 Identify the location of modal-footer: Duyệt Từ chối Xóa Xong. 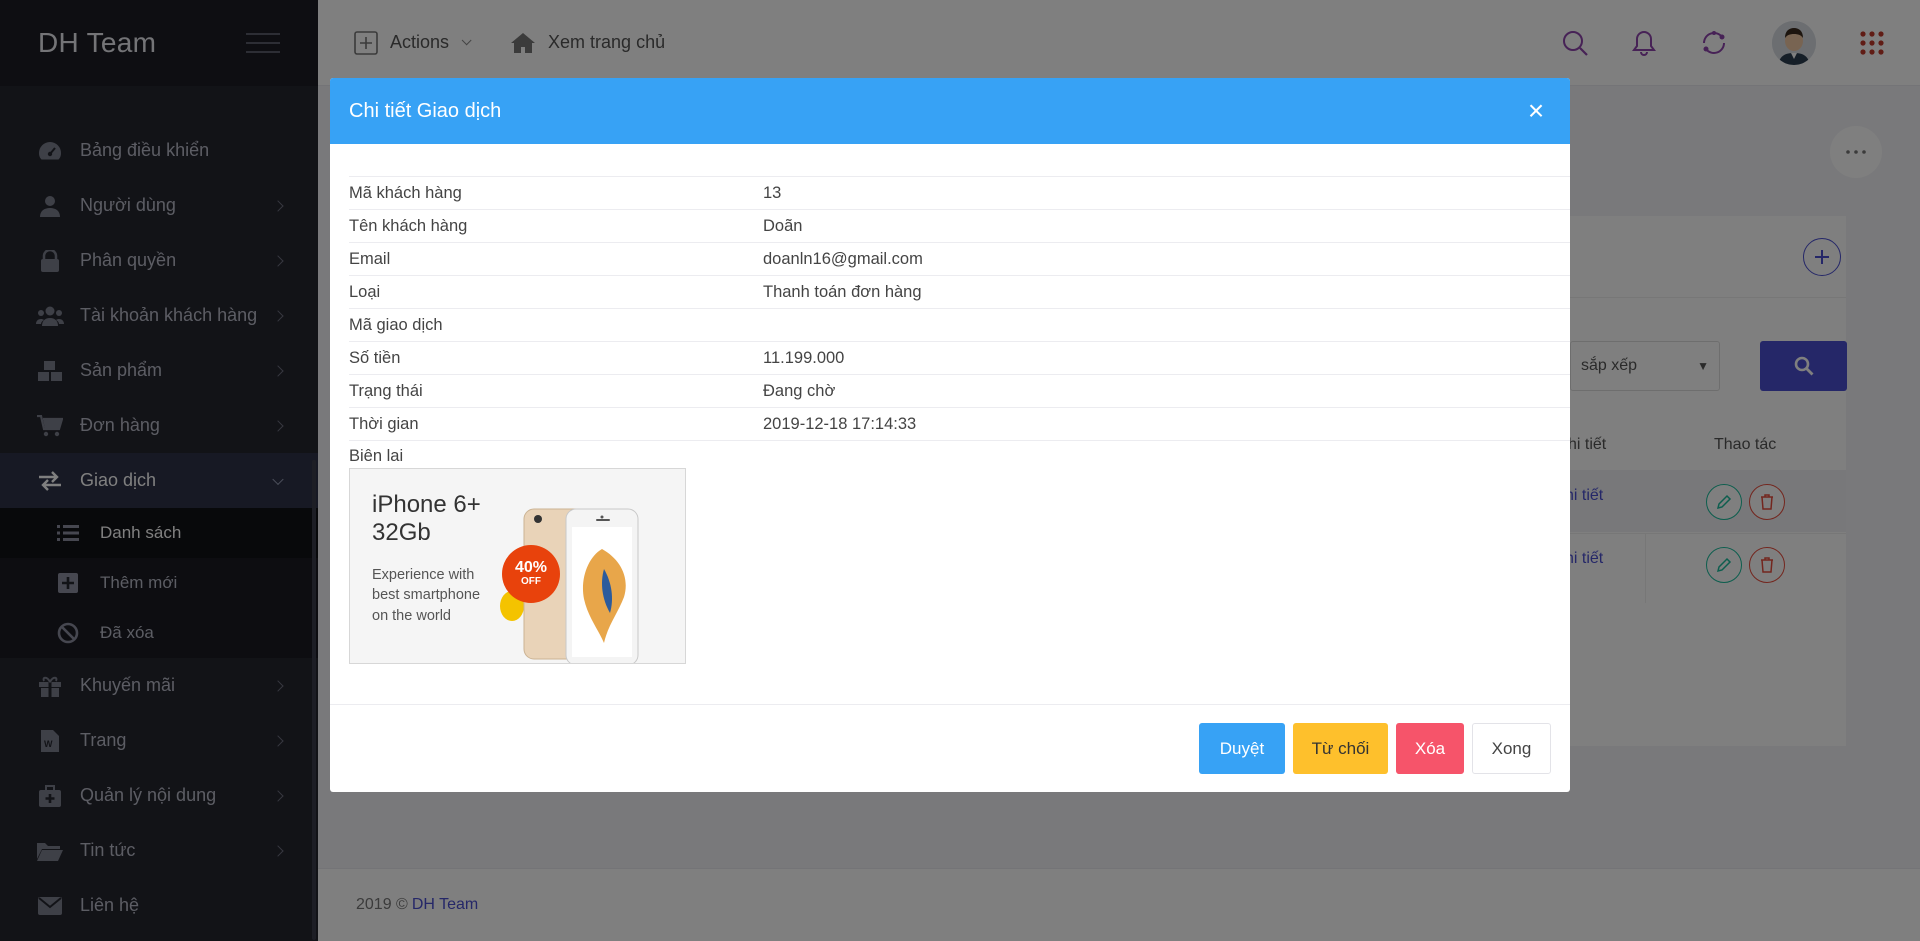
(950, 748).